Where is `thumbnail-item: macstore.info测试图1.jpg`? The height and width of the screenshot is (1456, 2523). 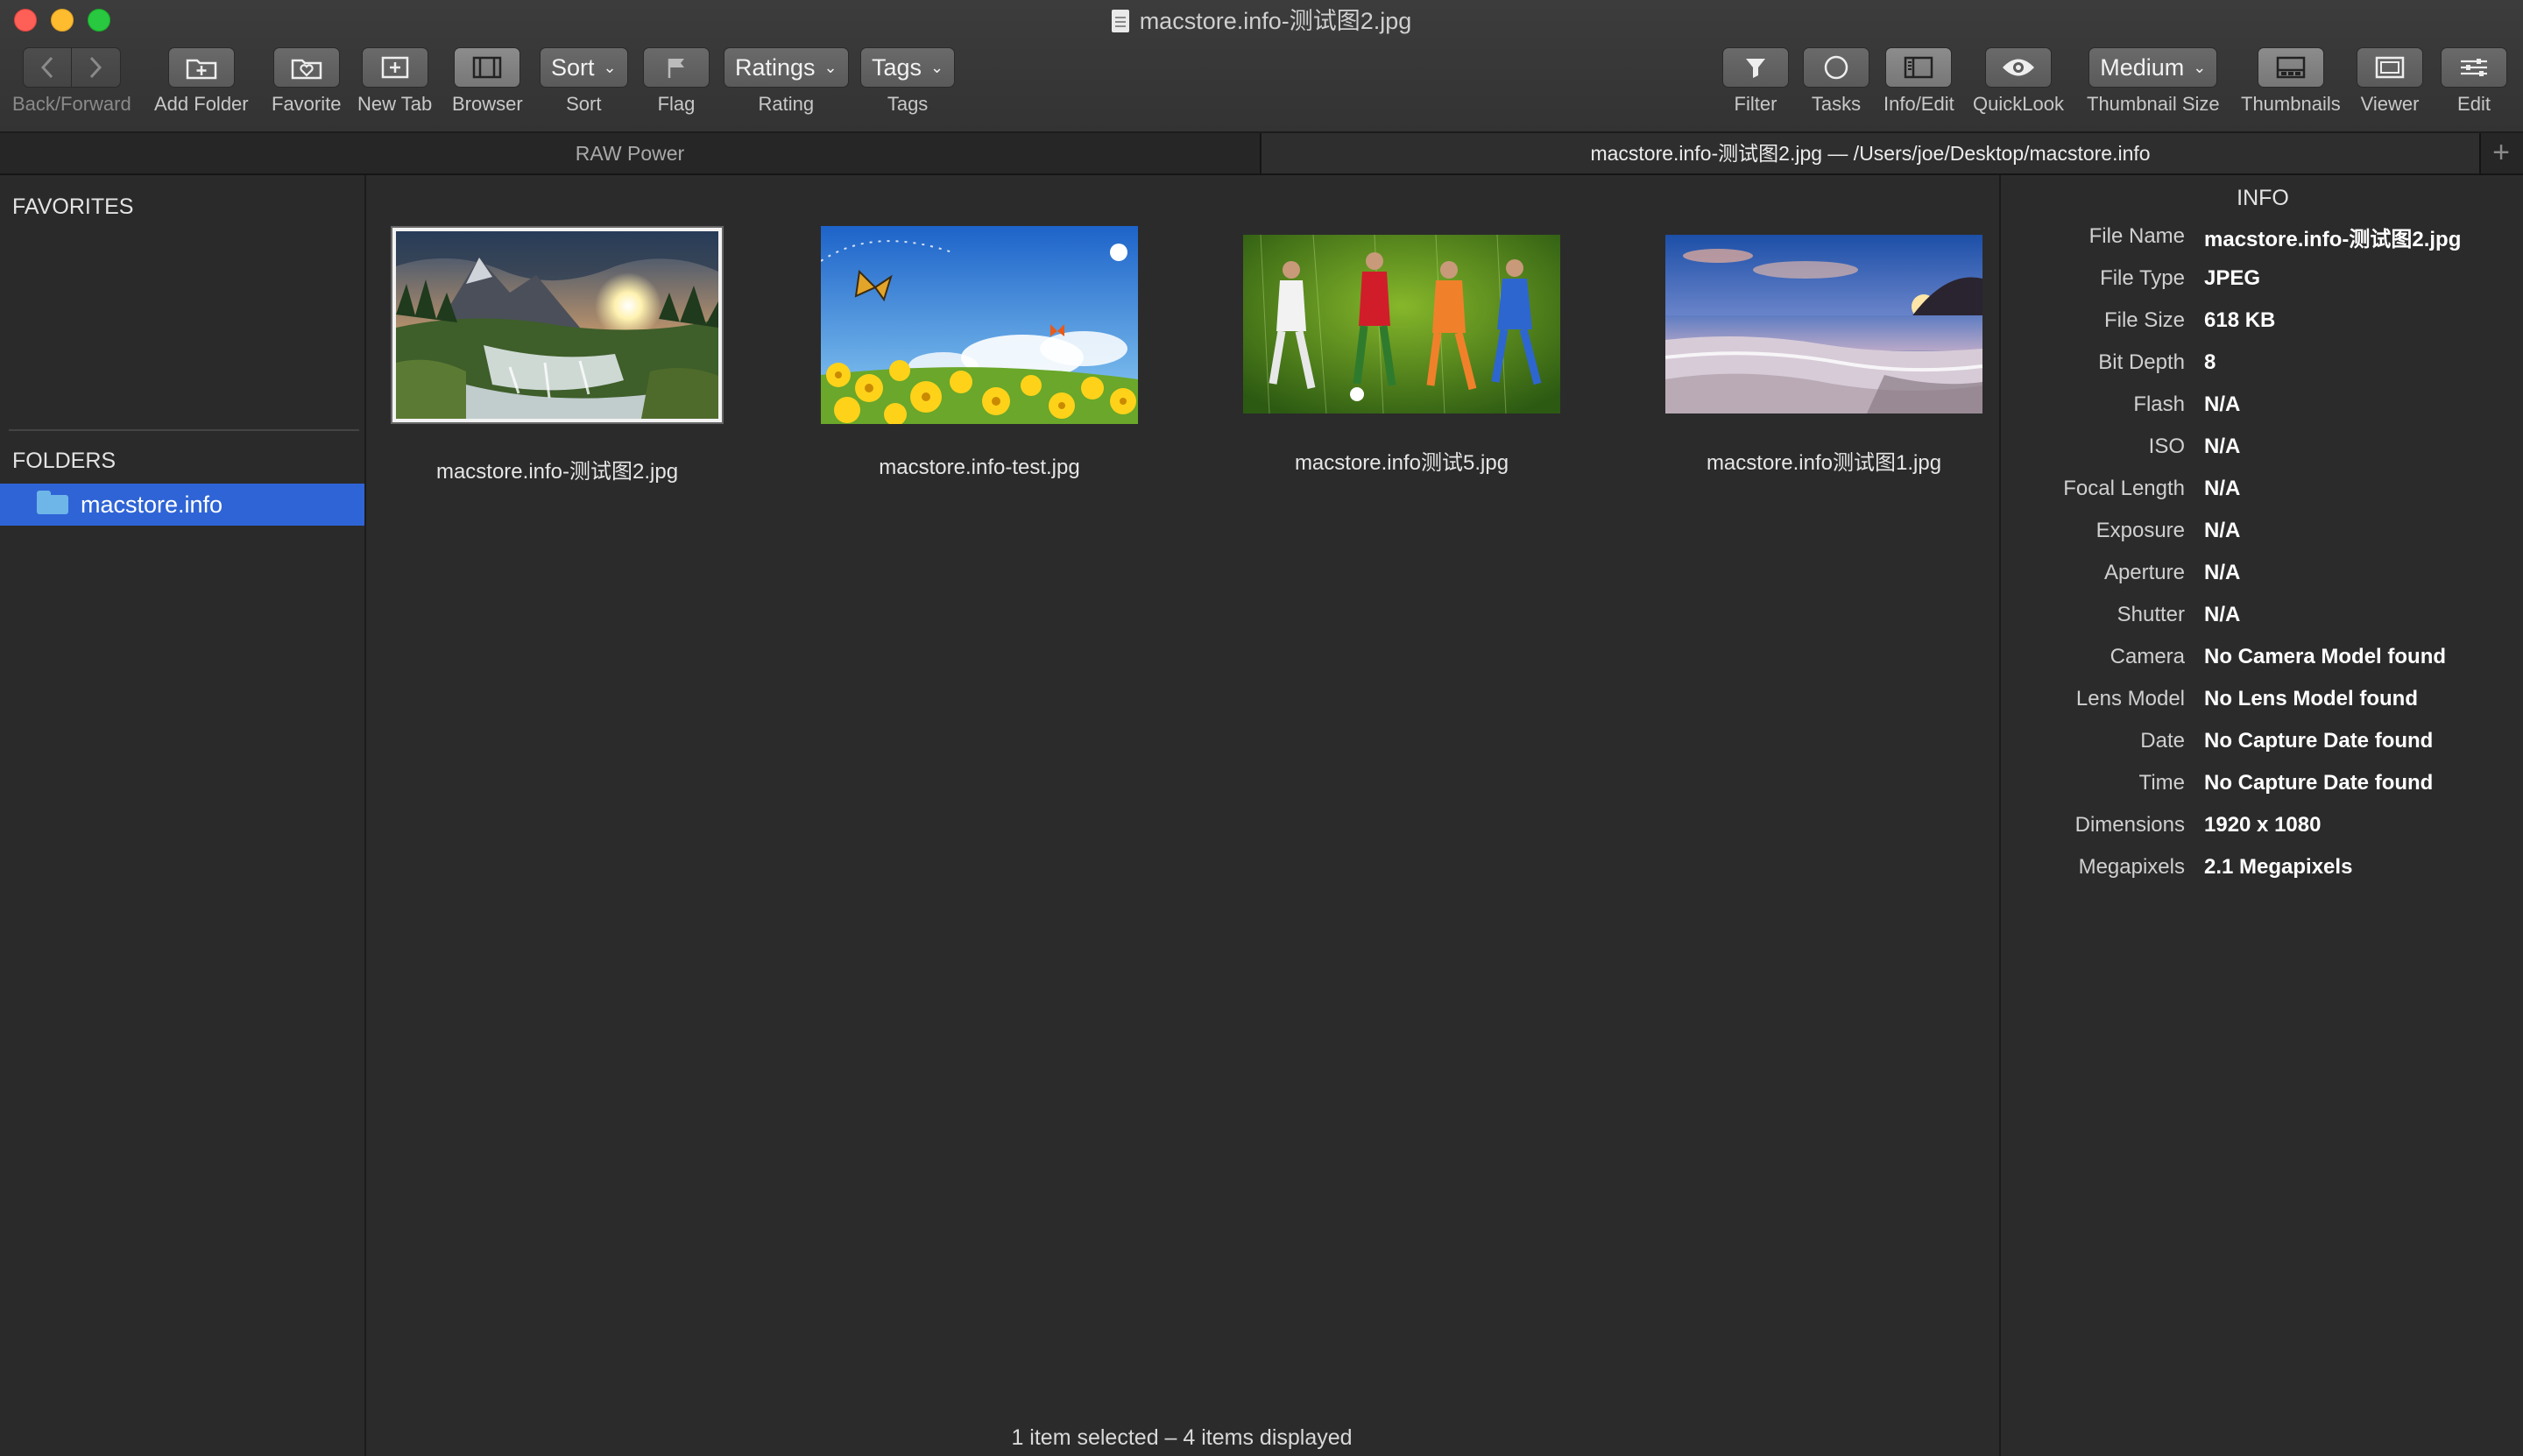
thumbnail-item: macstore.info测试图1.jpg is located at coordinates (1824, 352).